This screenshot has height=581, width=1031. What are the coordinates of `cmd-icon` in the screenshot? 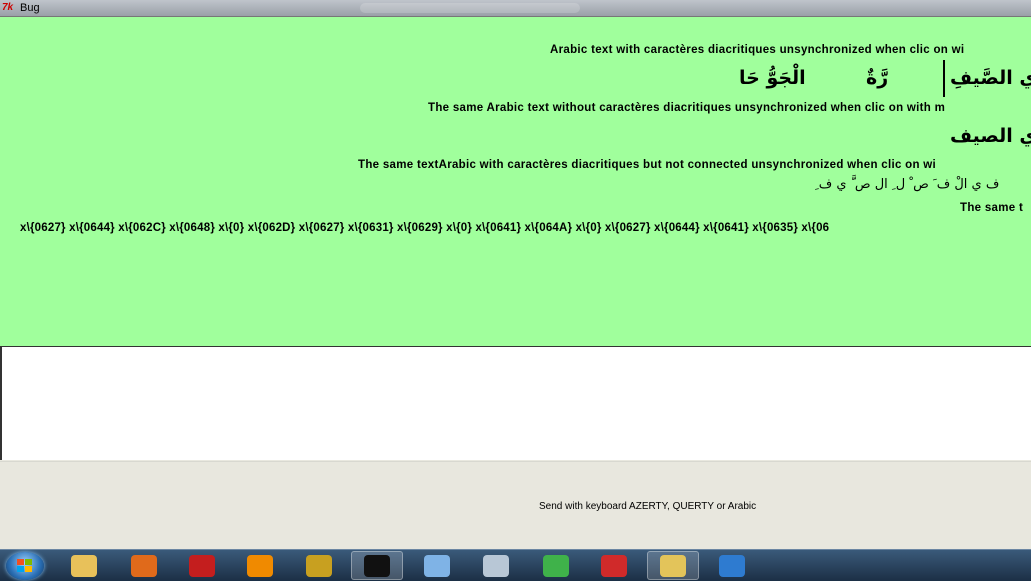 It's located at (377, 565).